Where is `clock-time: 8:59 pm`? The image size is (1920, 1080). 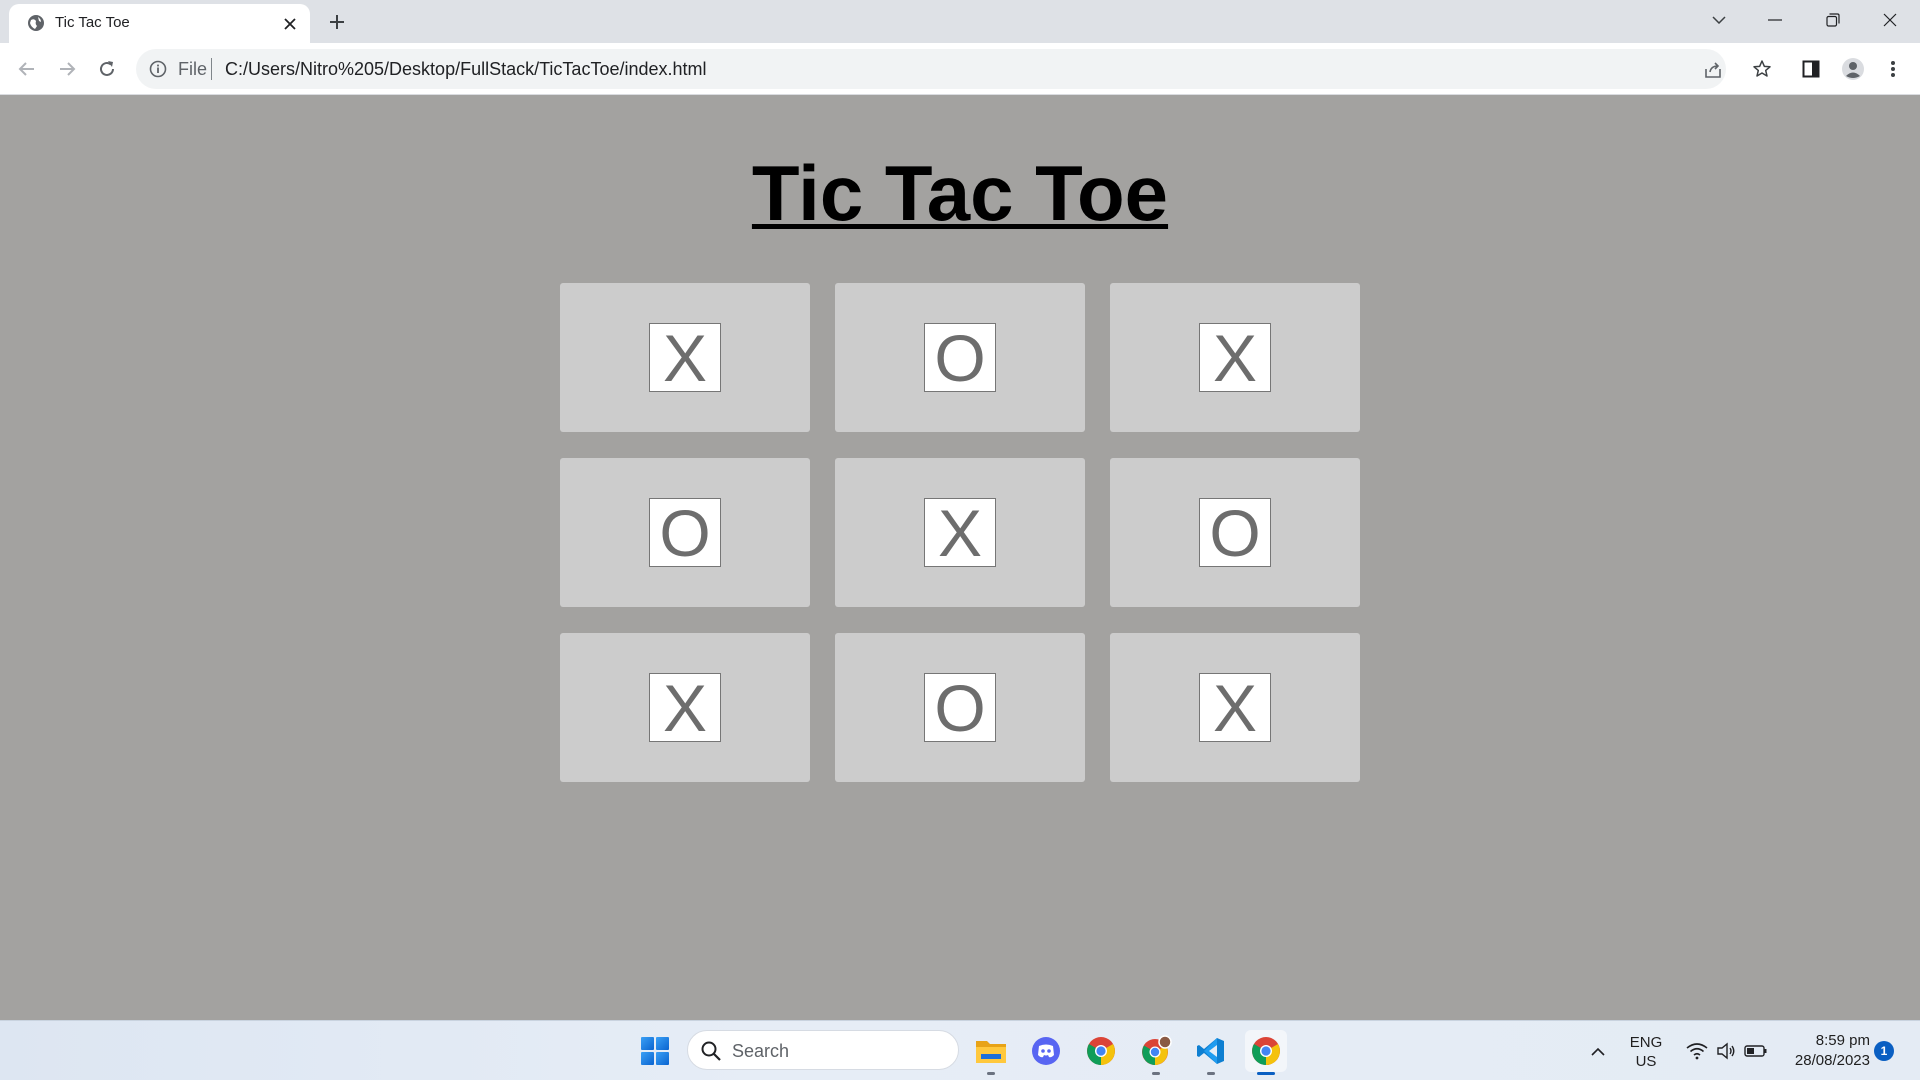 clock-time: 8:59 pm is located at coordinates (1842, 1040).